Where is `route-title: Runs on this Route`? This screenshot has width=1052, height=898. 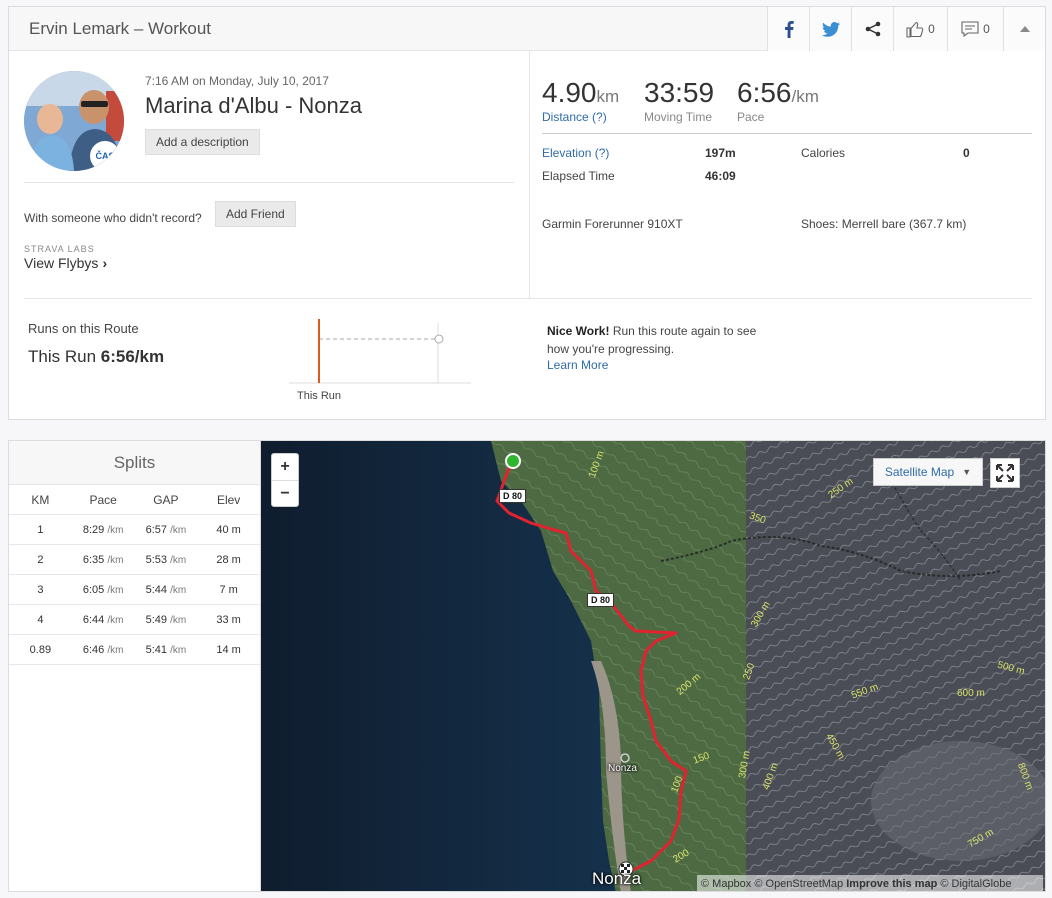
route-title: Runs on this Route is located at coordinates (83, 328).